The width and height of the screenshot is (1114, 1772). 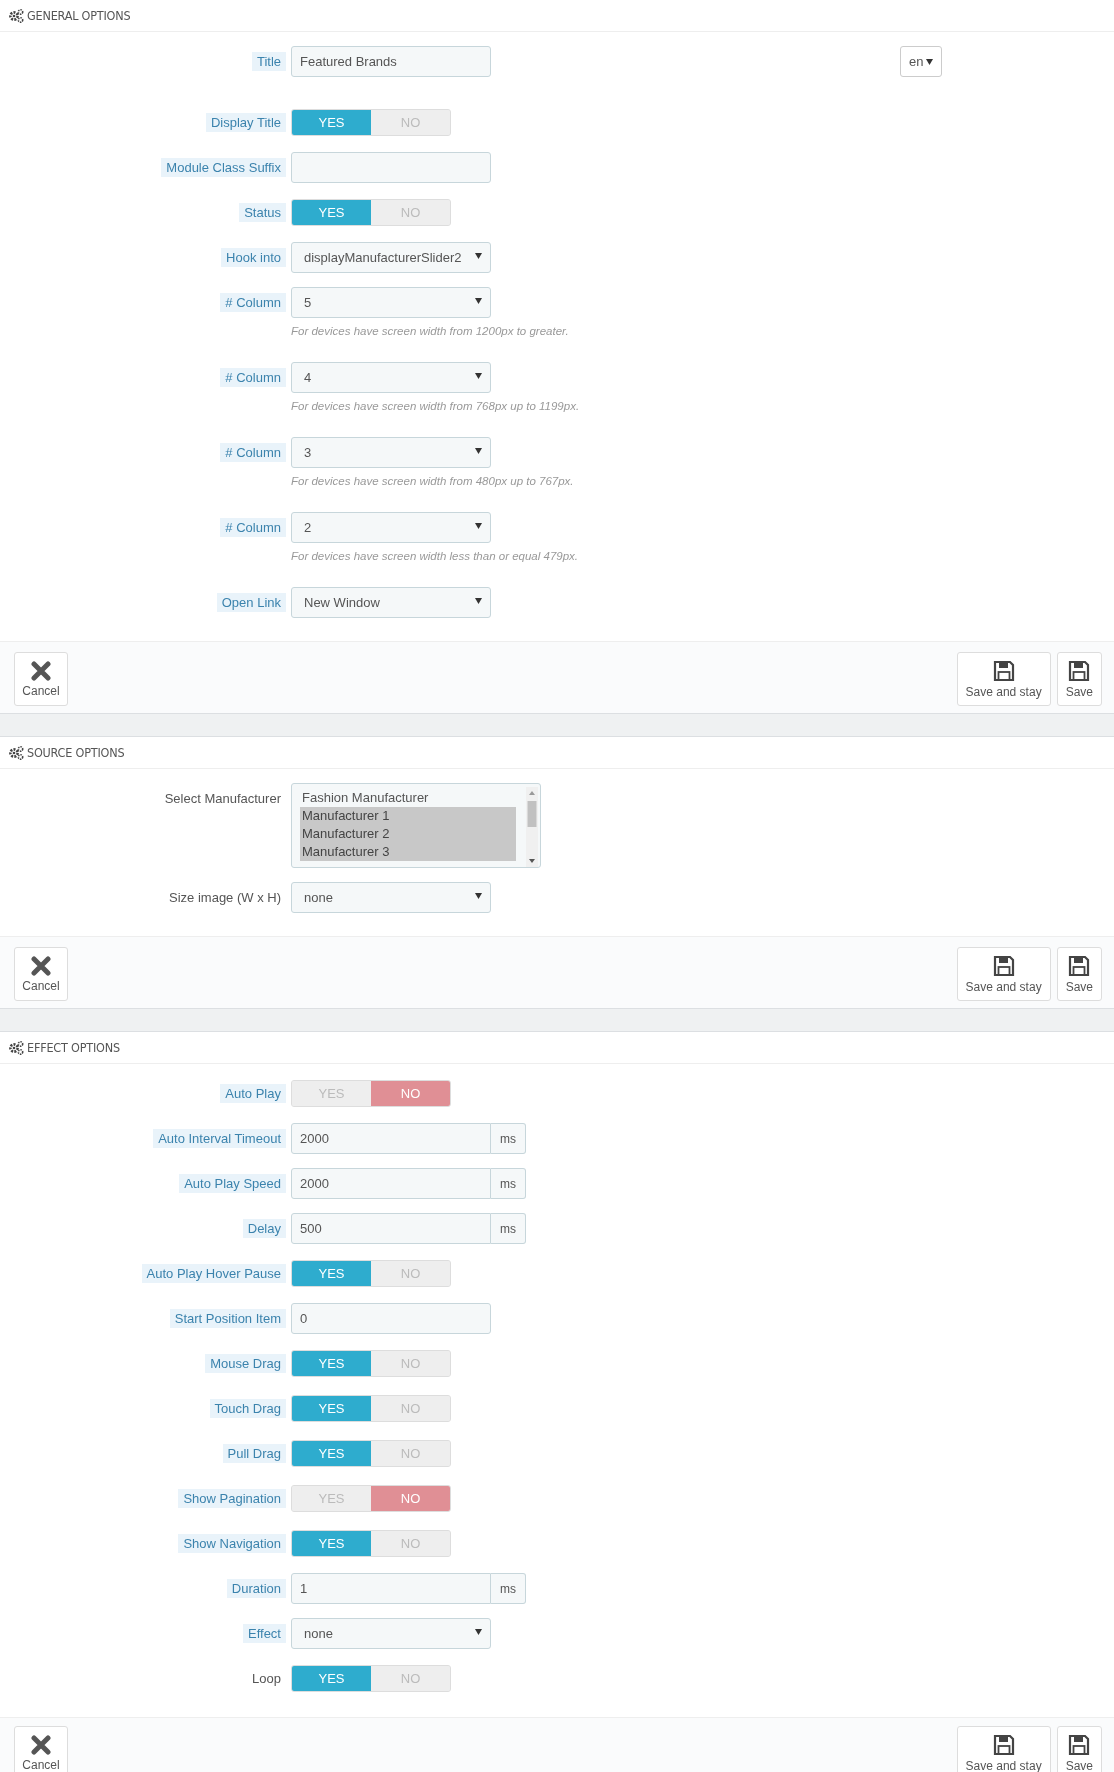 What do you see at coordinates (245, 122) in the screenshot?
I see `field-label: Display Title` at bounding box center [245, 122].